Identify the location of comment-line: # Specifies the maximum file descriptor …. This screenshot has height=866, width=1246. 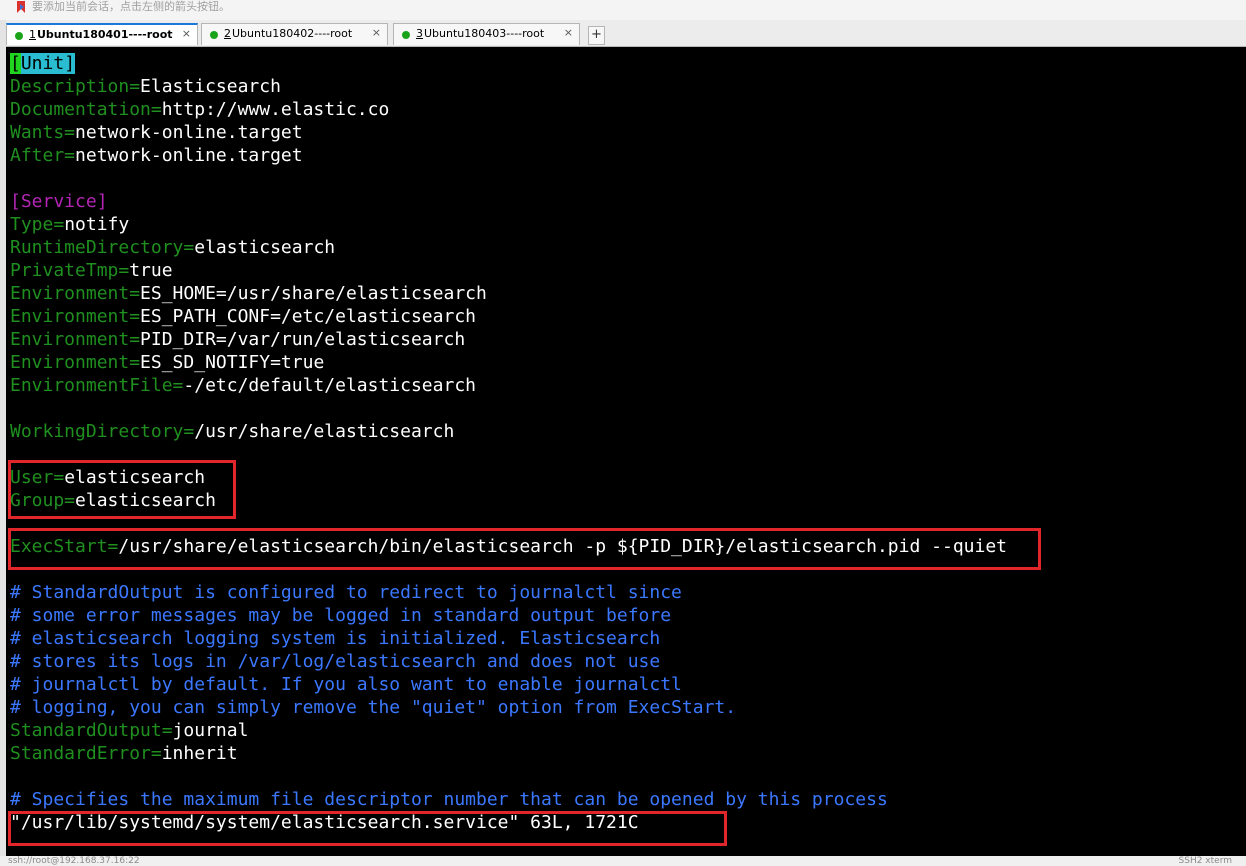
(449, 799).